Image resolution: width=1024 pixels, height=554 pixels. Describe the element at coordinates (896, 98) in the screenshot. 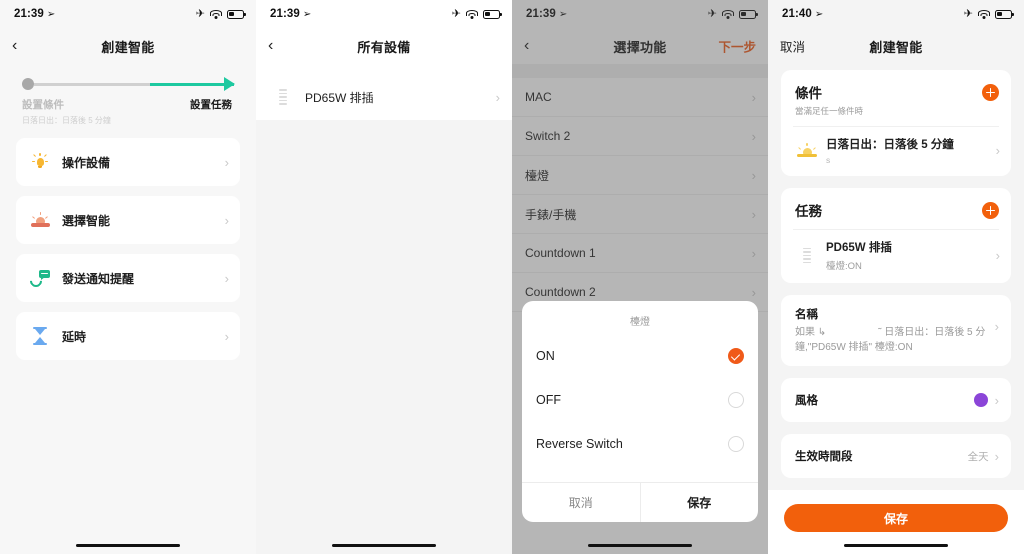

I see `condition-card-header: 條件 當滿足任一條件時` at that location.